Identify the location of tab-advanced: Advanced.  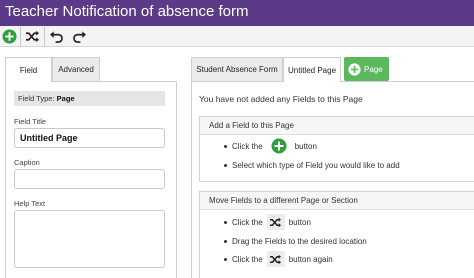
(76, 69).